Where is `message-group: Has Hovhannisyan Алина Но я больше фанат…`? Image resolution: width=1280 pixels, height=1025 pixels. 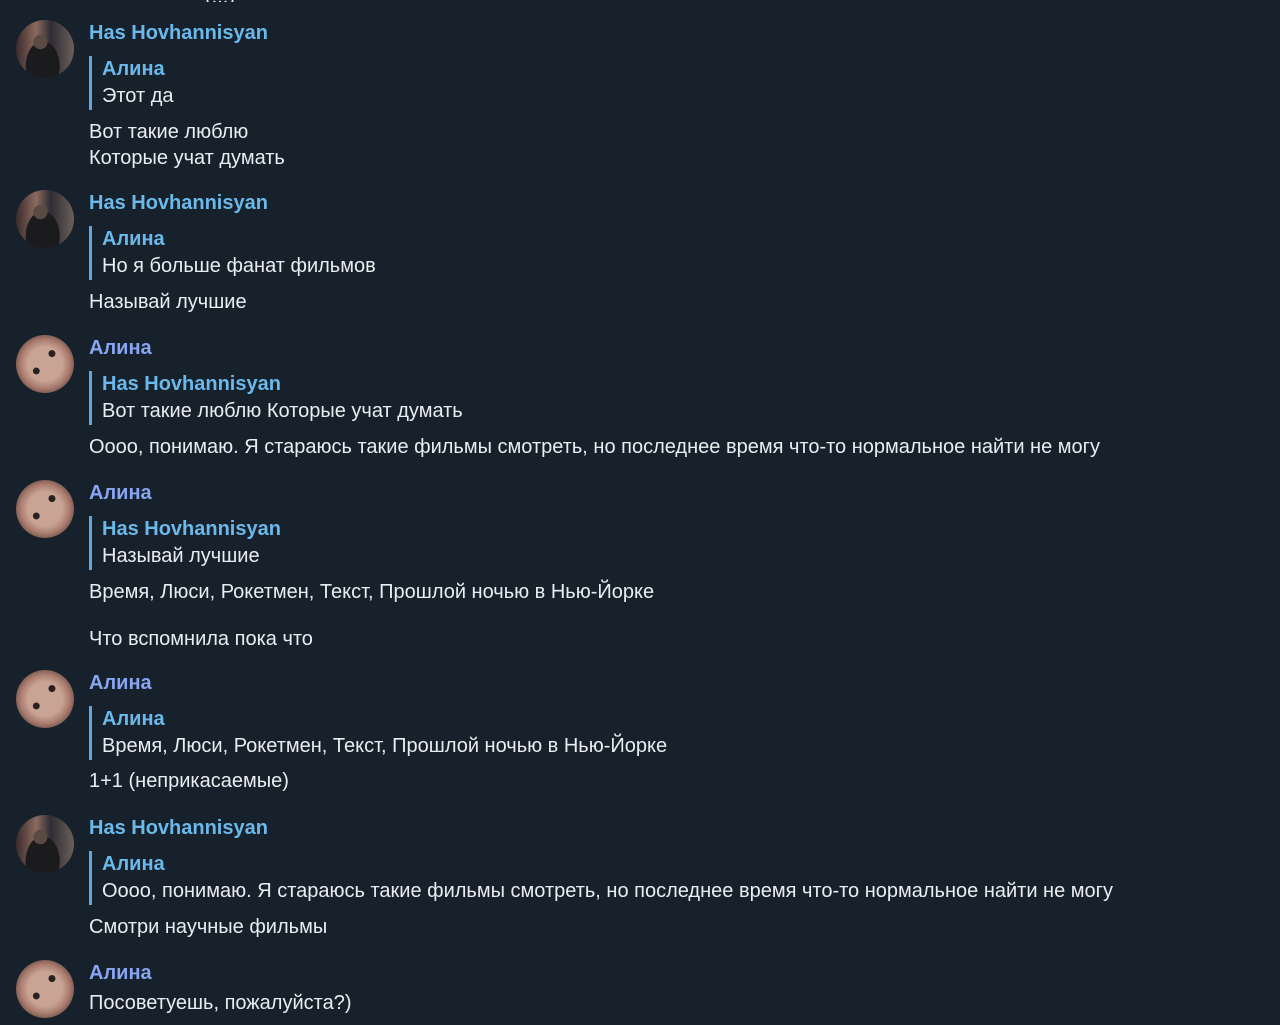
message-group: Has Hovhannisyan Алина Но я больше фанат… is located at coordinates (640, 253).